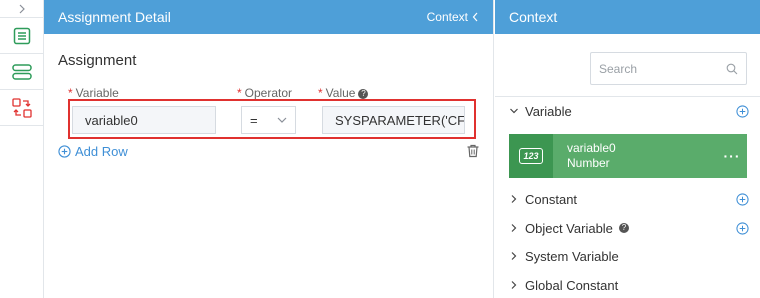  Describe the element at coordinates (629, 285) in the screenshot. I see `section-global-constant: Global Constant` at that location.